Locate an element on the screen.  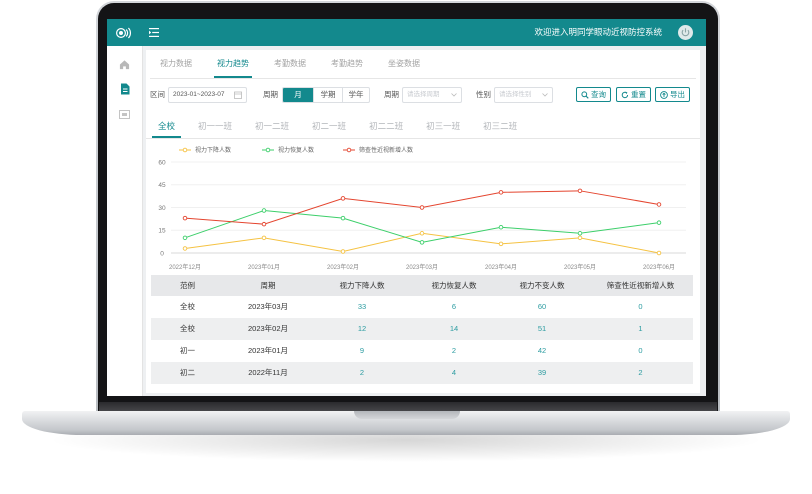
period-option-semester: 学期 is located at coordinates (327, 95).